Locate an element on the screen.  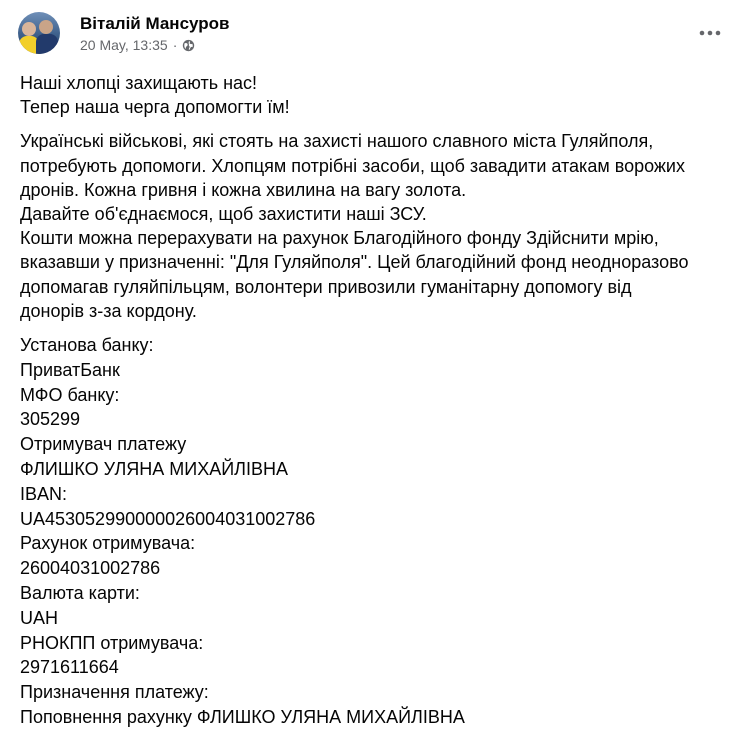
bank-value: 26004031002786 is located at coordinates (90, 568).